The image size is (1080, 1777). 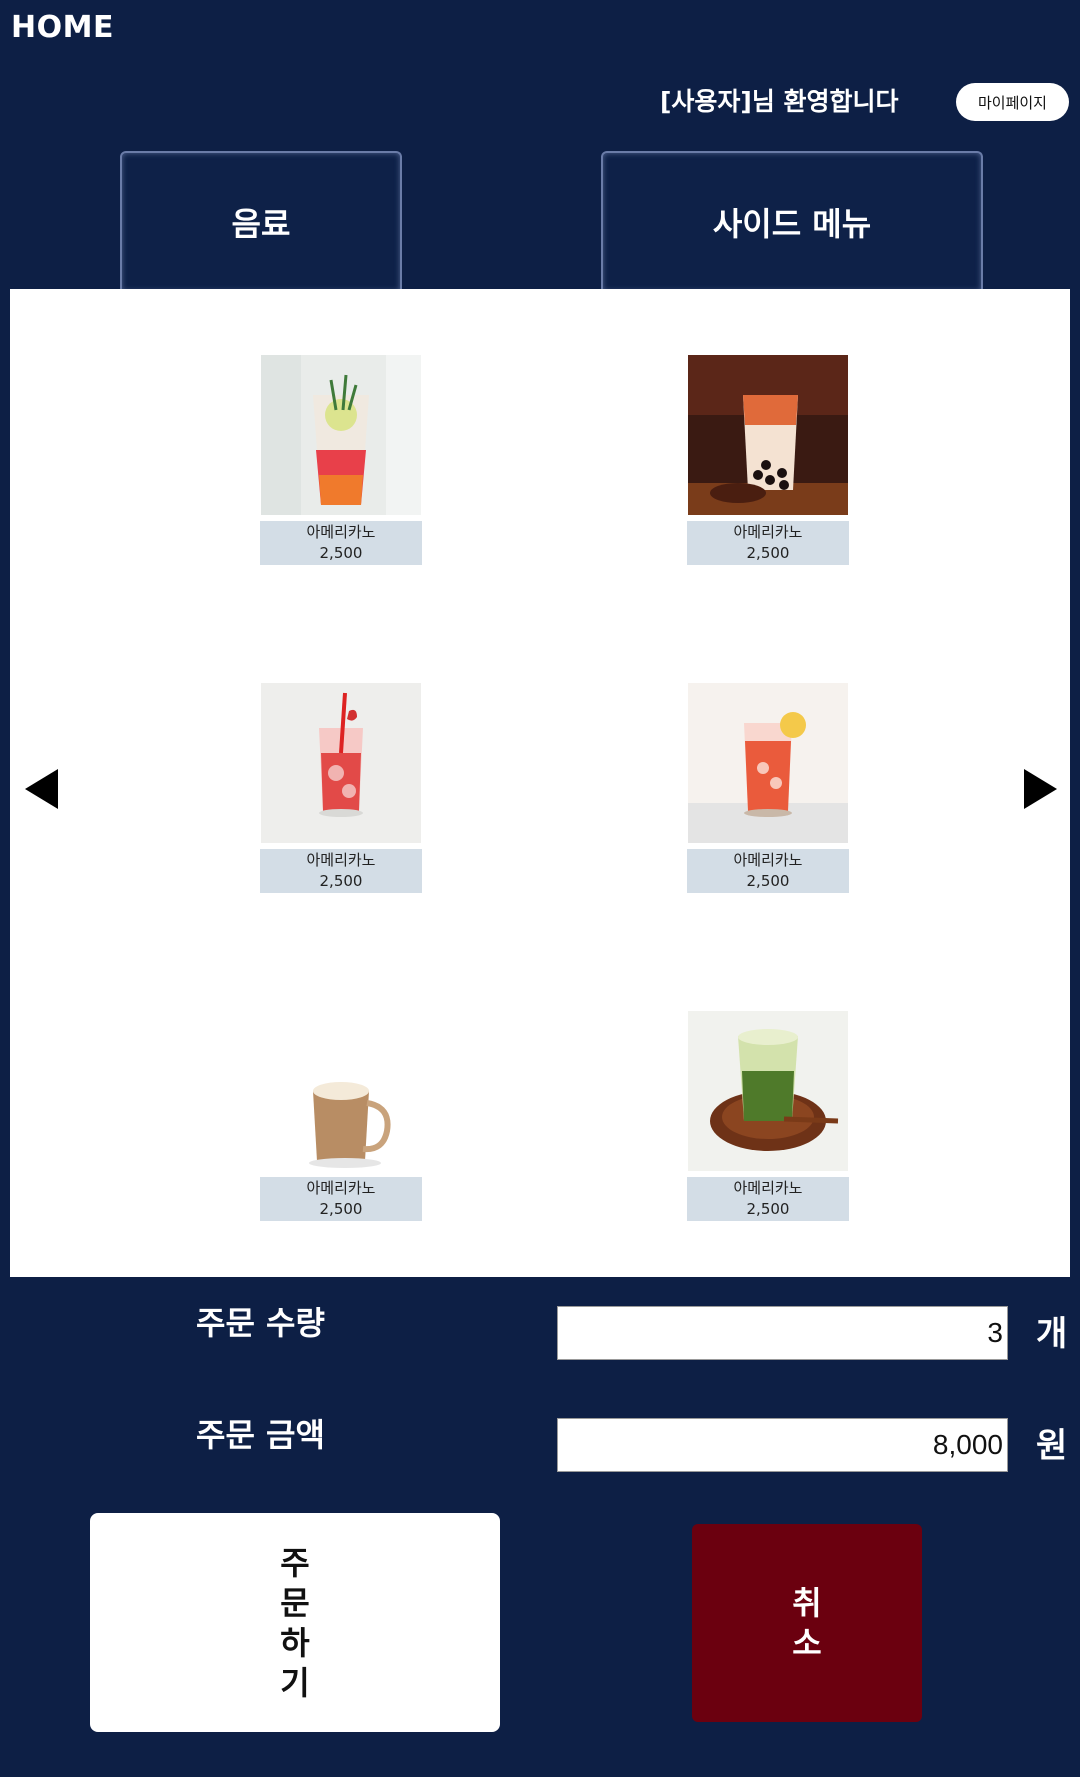 I want to click on latte-mug-photo, so click(x=341, y=1091).